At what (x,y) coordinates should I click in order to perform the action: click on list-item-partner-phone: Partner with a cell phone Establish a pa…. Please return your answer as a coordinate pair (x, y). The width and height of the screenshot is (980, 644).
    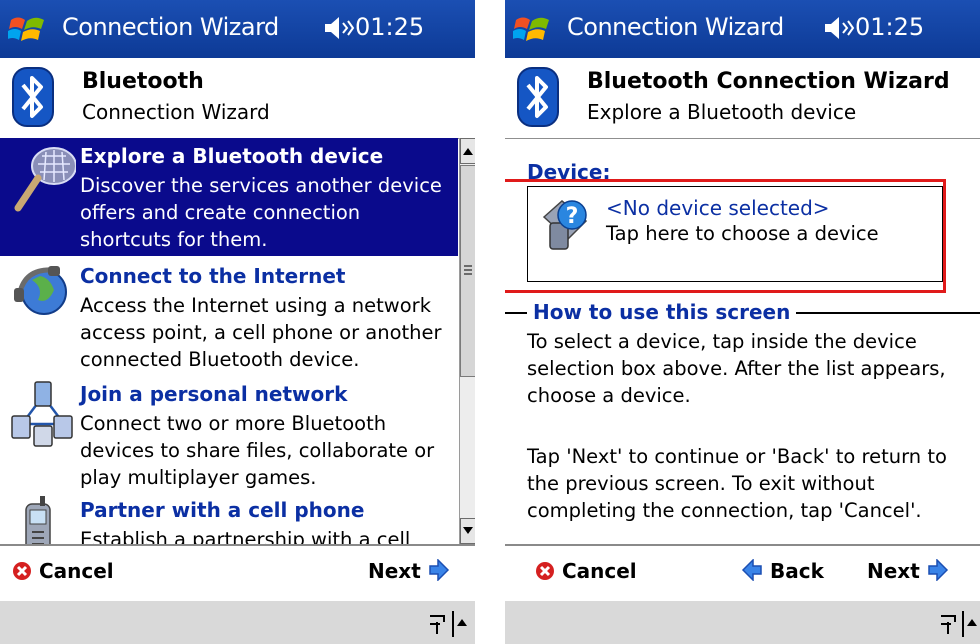
    Looking at the image, I should click on (229, 518).